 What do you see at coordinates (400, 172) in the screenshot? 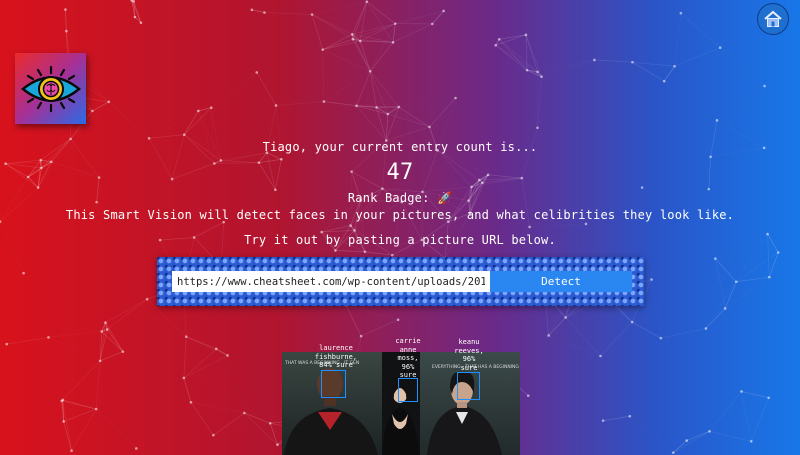
I see `entry-count: 47` at bounding box center [400, 172].